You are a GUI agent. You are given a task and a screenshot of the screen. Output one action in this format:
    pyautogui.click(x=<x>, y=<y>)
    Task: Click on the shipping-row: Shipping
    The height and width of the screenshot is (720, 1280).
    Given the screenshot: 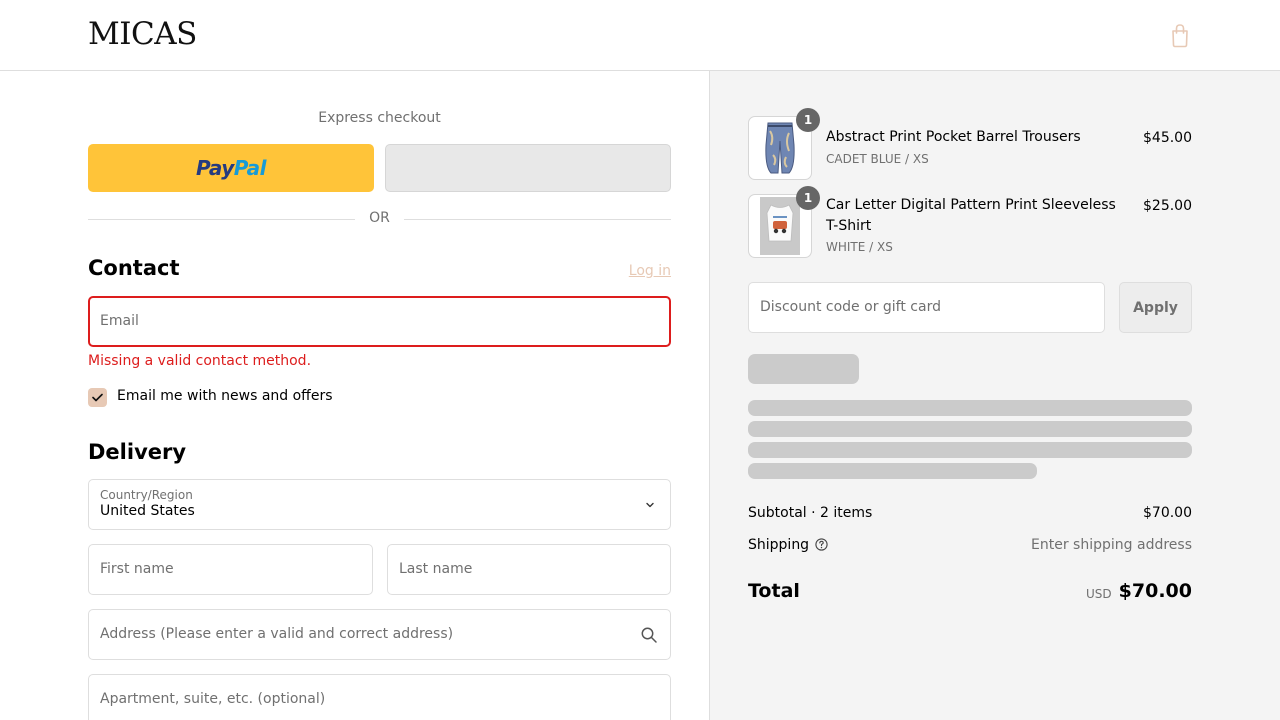 What is the action you would take?
    pyautogui.click(x=788, y=545)
    